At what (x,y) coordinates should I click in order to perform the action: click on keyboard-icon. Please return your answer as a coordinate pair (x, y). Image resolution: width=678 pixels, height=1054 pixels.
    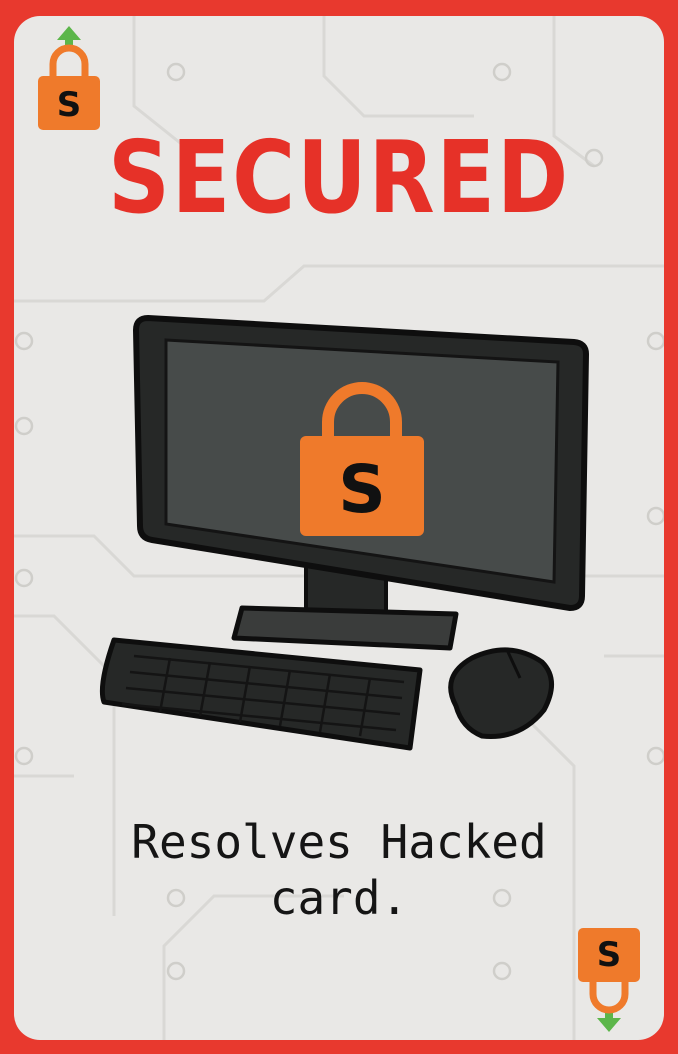
    Looking at the image, I should click on (261, 694).